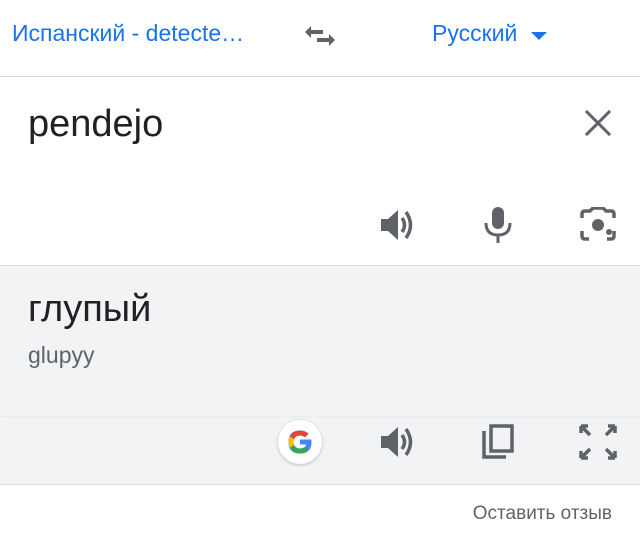  What do you see at coordinates (95, 124) in the screenshot?
I see `source-text-input: pendejo` at bounding box center [95, 124].